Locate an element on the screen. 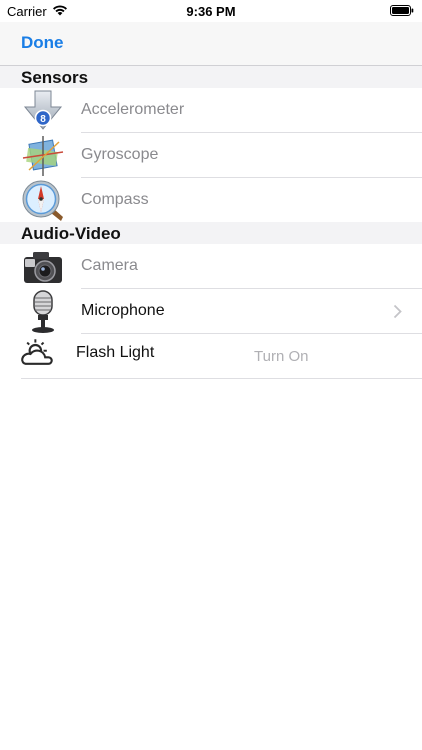 This screenshot has height=750, width=422. status-bar: Carrier 9:36 PM is located at coordinates (211, 11).